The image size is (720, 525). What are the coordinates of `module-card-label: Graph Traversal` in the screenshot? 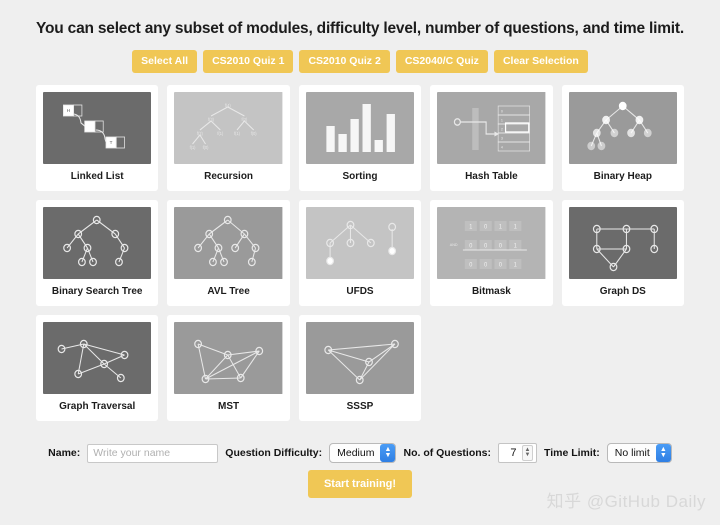 It's located at (97, 406).